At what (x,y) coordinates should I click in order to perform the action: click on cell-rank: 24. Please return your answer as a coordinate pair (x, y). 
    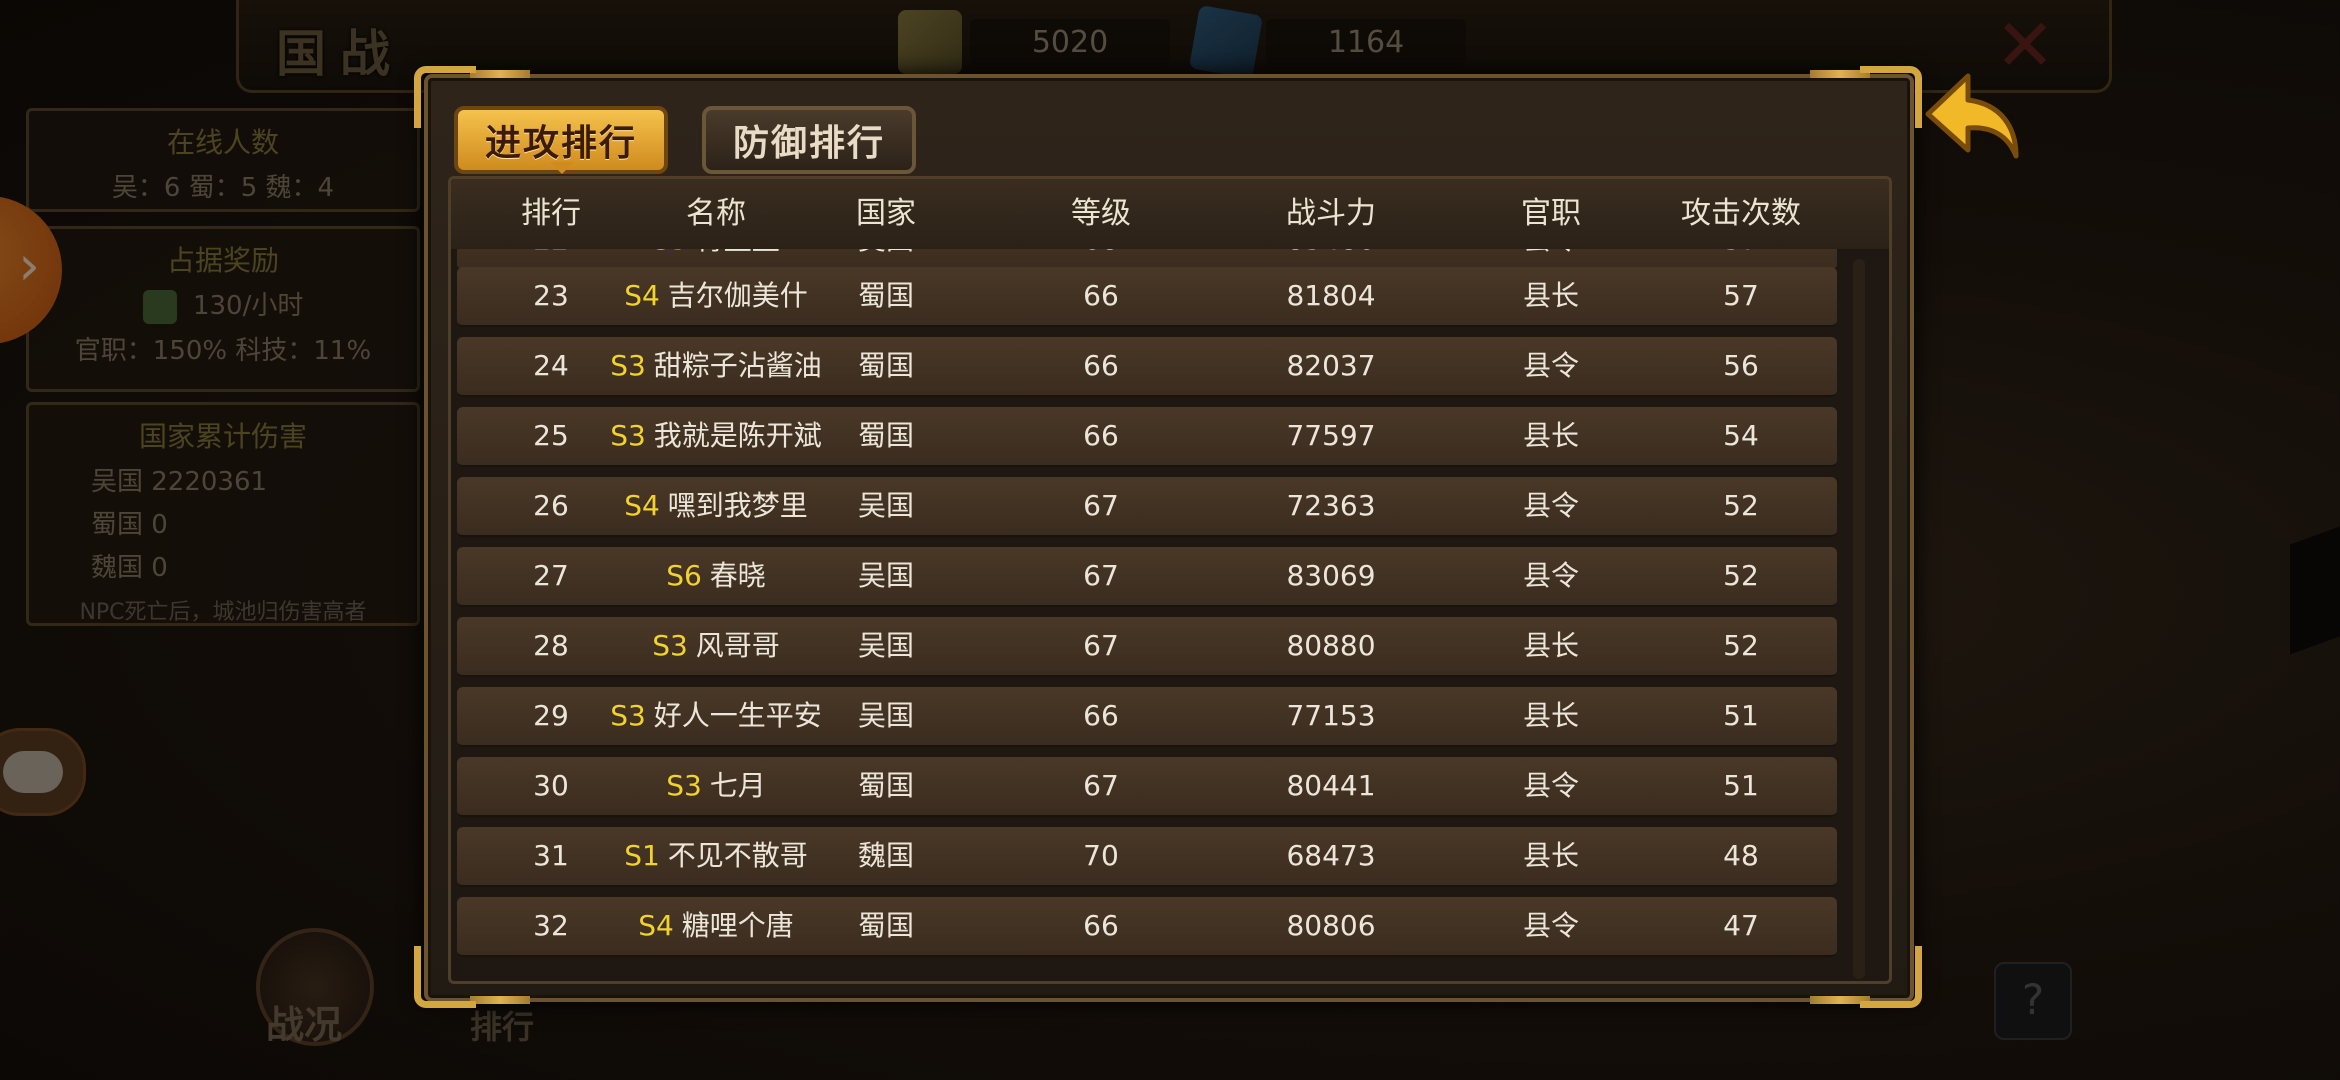
    Looking at the image, I should click on (551, 365).